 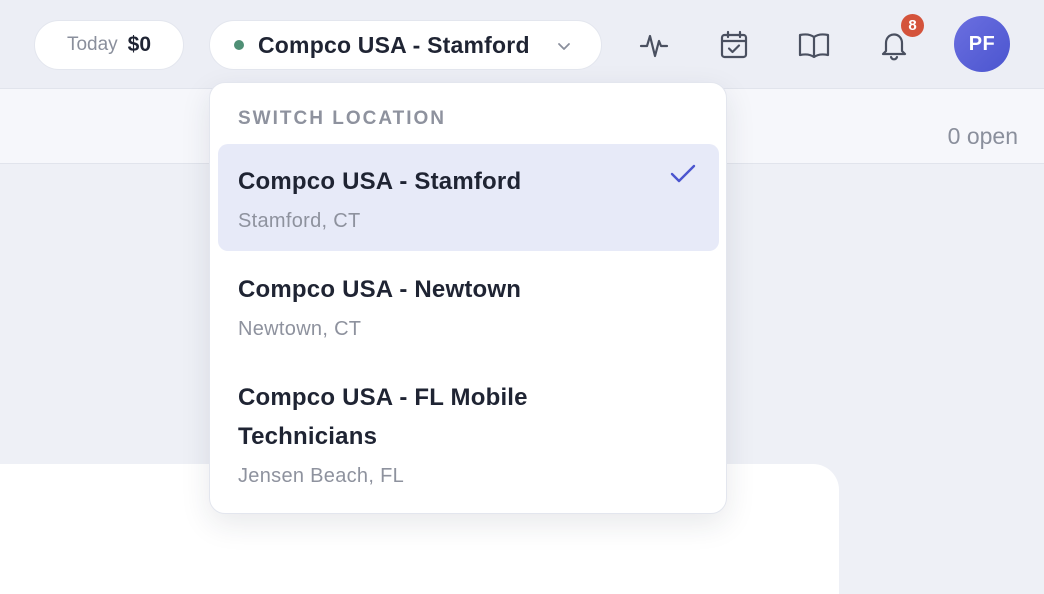 What do you see at coordinates (300, 329) in the screenshot?
I see `location-city: Newtown, CT` at bounding box center [300, 329].